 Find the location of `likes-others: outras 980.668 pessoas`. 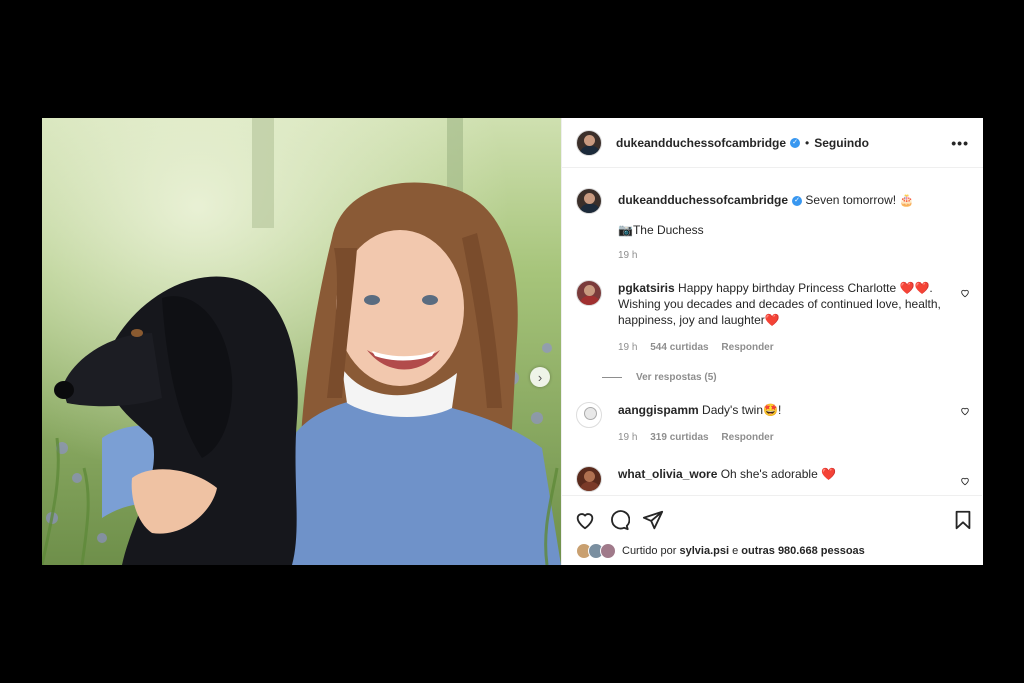

likes-others: outras 980.668 pessoas is located at coordinates (803, 551).